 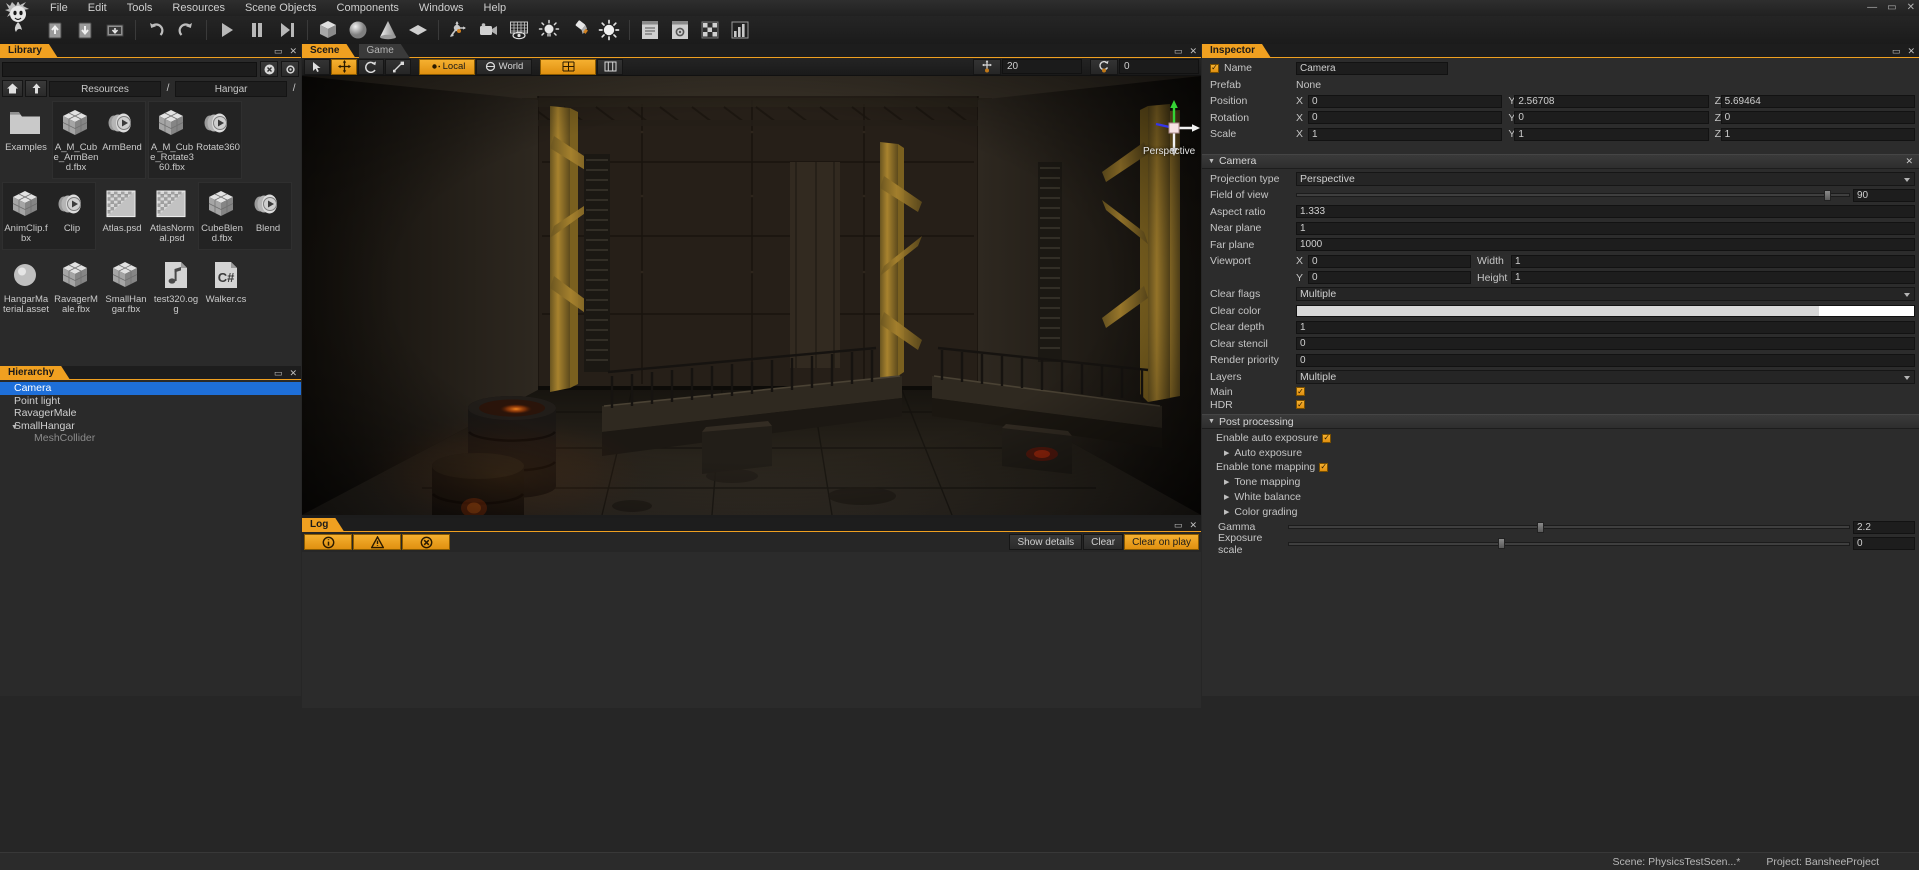 I want to click on scale-tool-icon, so click(x=398, y=66).